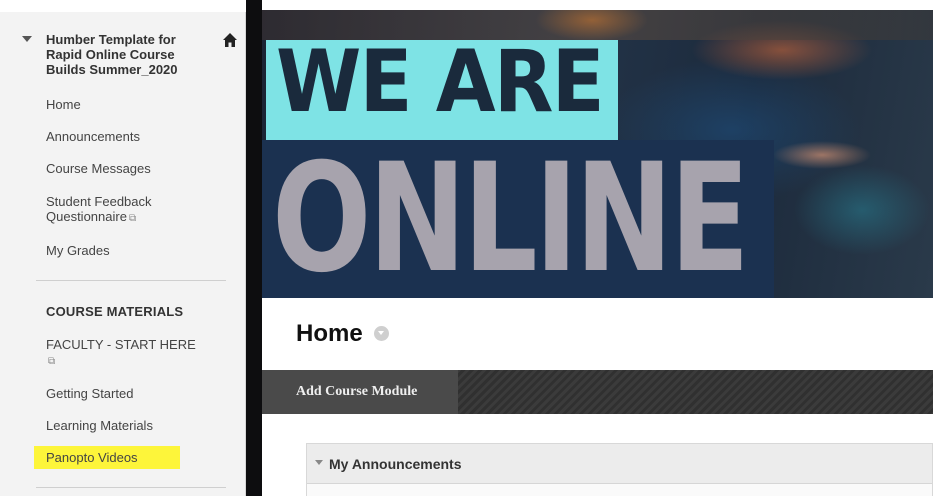 The image size is (933, 496). I want to click on banner-line1-text: WE ARE, so click(440, 82).